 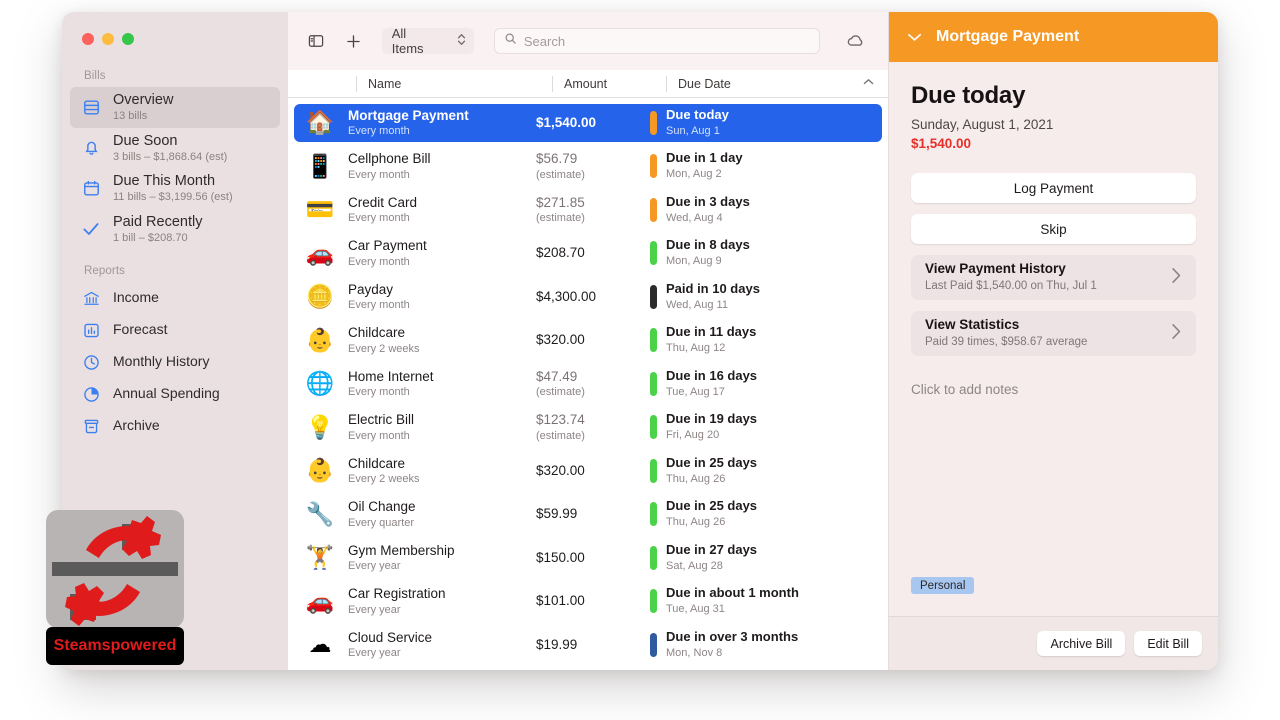 I want to click on sort-ascending-icon, so click(x=868, y=83).